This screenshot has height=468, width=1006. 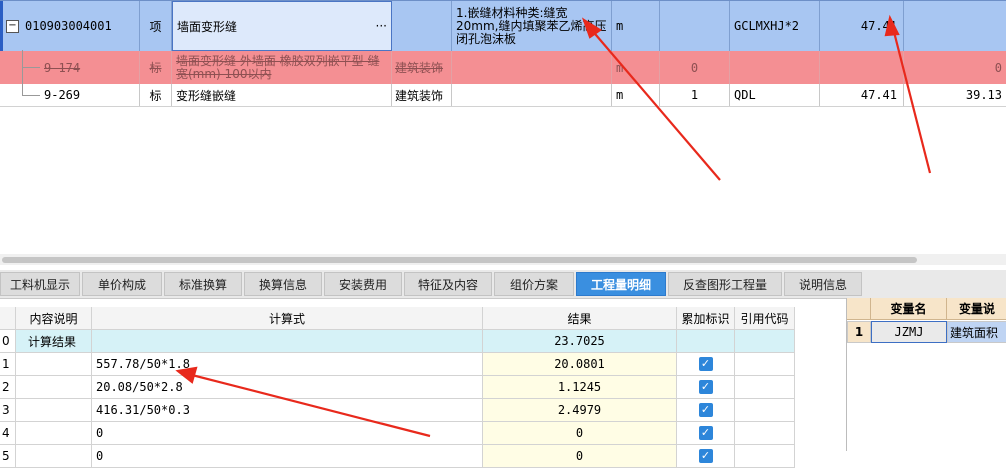 I want to click on quota-type: 标, so click(x=156, y=67).